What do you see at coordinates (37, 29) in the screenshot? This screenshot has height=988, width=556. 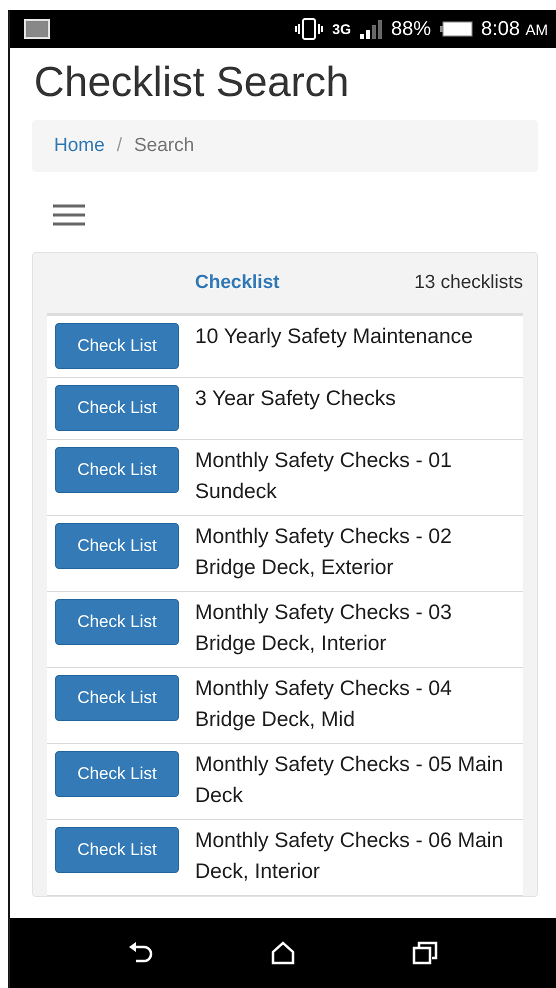 I see `image-icon` at bounding box center [37, 29].